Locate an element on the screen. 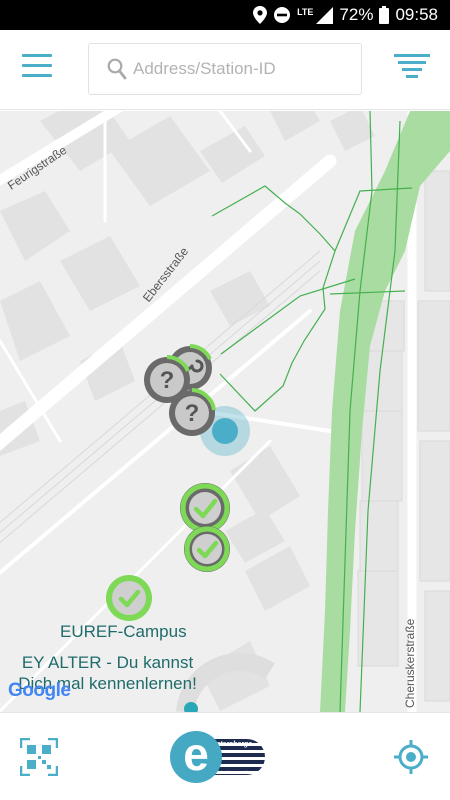 Image resolution: width=450 pixels, height=800 pixels. bottom-bar: intercharge Extend your reach. e is located at coordinates (225, 756).